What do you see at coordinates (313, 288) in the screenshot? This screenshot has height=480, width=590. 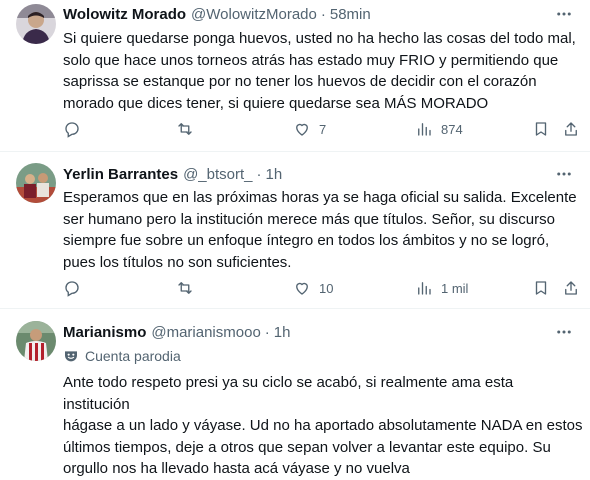 I see `like-button: 10` at bounding box center [313, 288].